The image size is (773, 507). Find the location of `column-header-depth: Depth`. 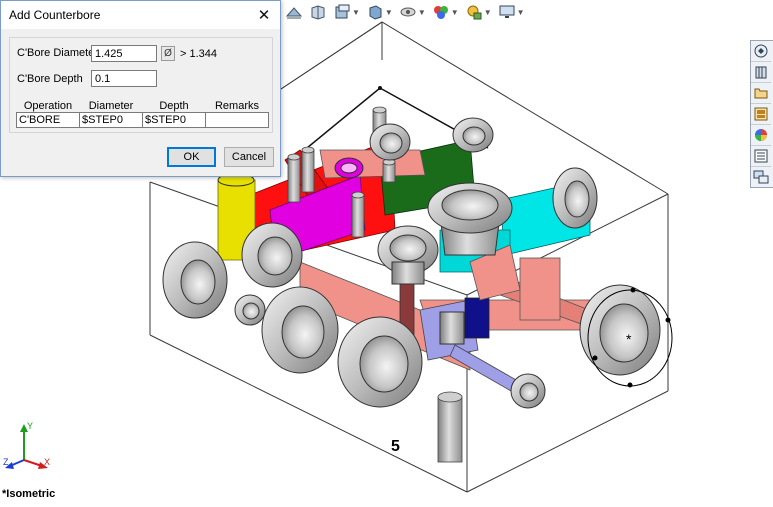

column-header-depth: Depth is located at coordinates (174, 106).